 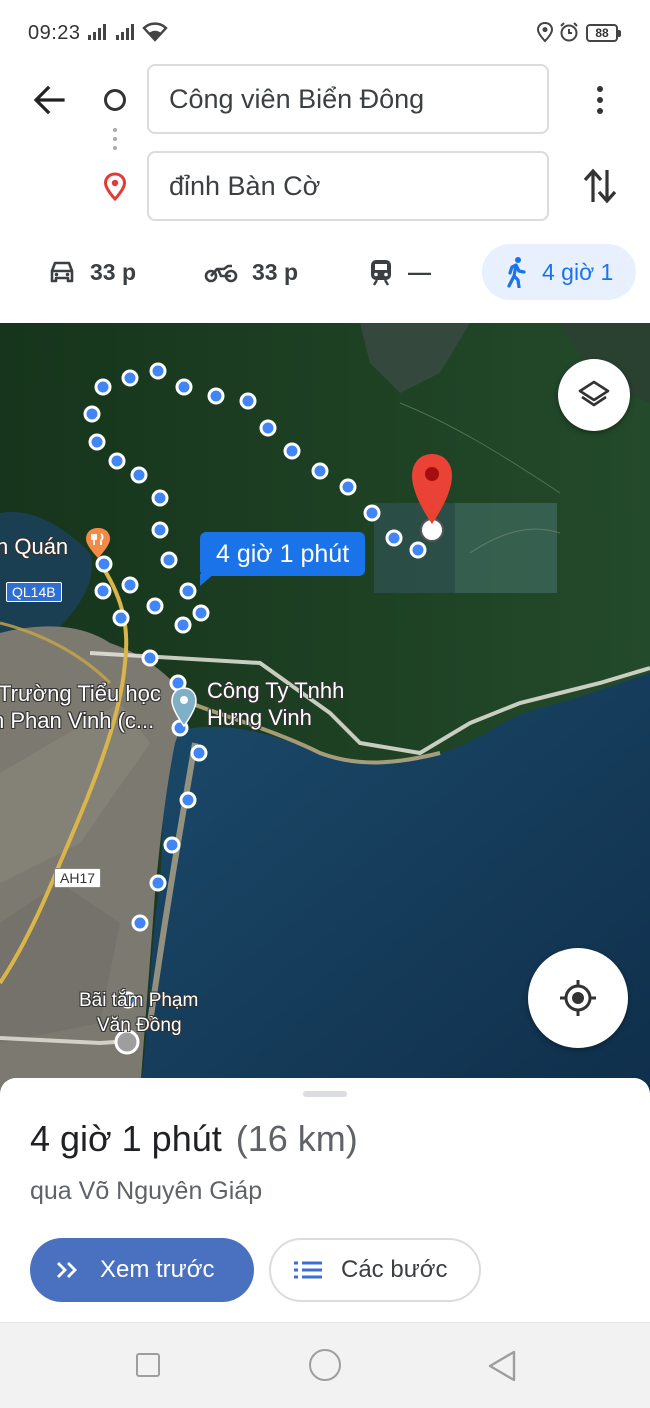 What do you see at coordinates (67, 1270) in the screenshot?
I see `double-chevron-icon` at bounding box center [67, 1270].